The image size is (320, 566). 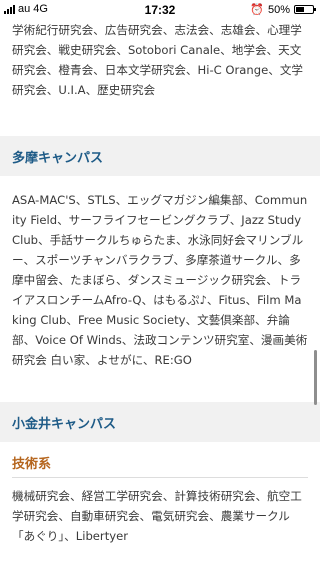 I want to click on battery-icon, so click(x=305, y=9).